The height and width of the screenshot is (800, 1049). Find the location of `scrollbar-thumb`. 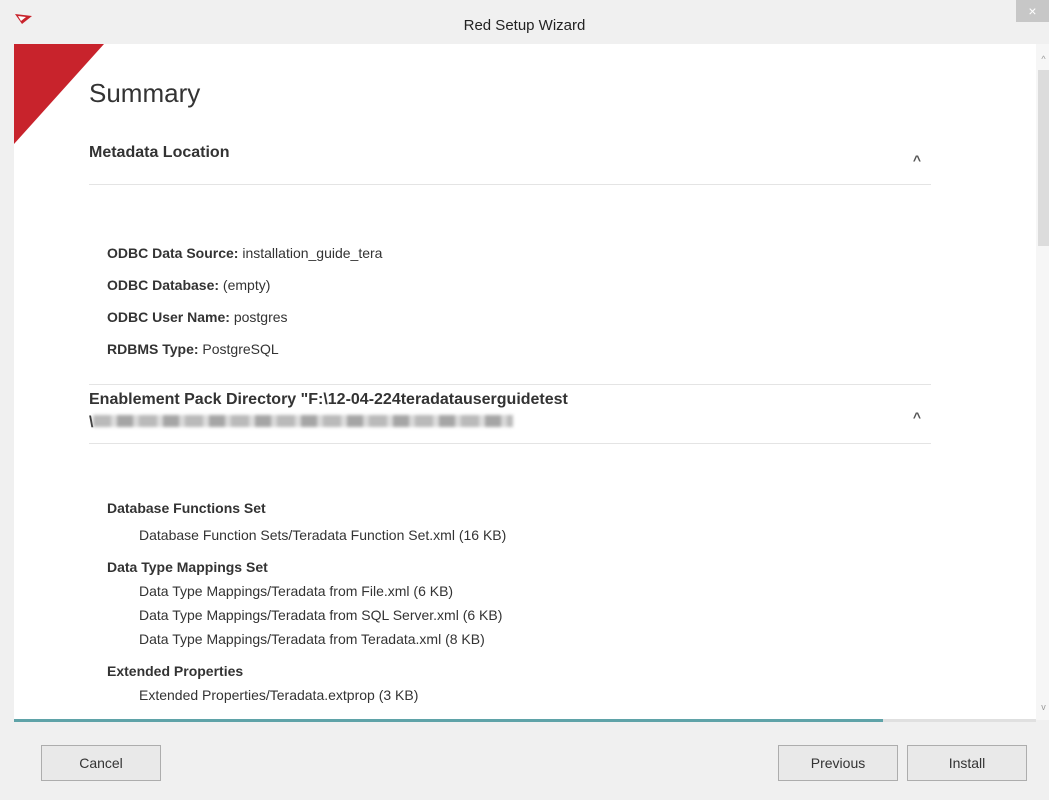

scrollbar-thumb is located at coordinates (1043, 158).